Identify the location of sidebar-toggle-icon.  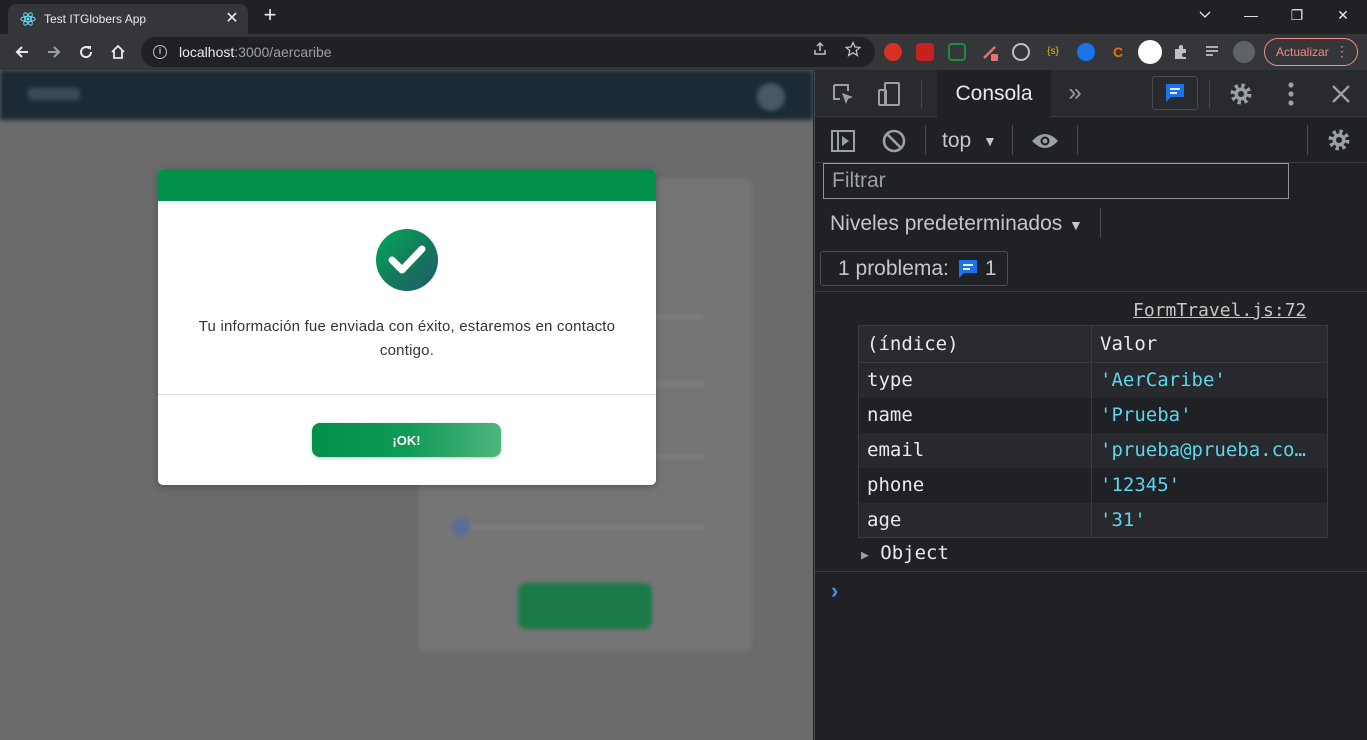
(843, 141).